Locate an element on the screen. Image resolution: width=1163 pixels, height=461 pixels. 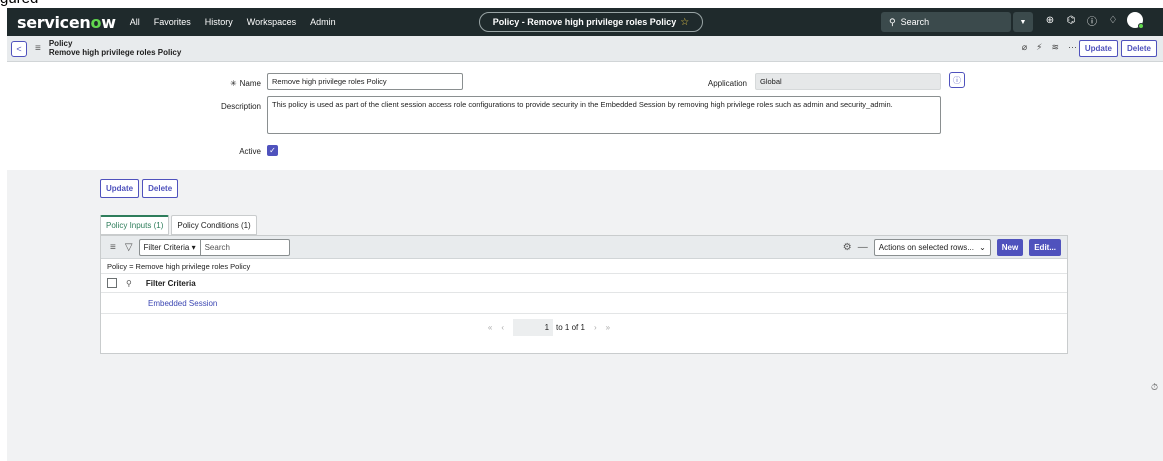
more-icon: ··· is located at coordinates (1072, 47).